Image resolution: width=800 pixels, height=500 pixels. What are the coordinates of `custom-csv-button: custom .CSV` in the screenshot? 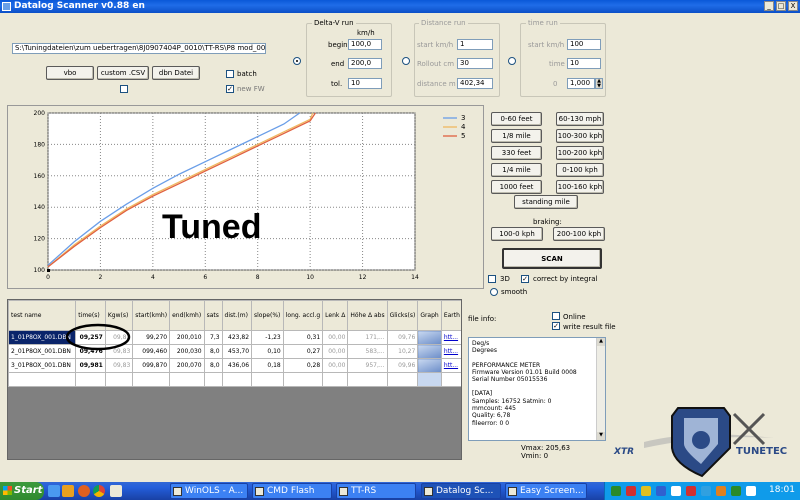 It's located at (123, 73).